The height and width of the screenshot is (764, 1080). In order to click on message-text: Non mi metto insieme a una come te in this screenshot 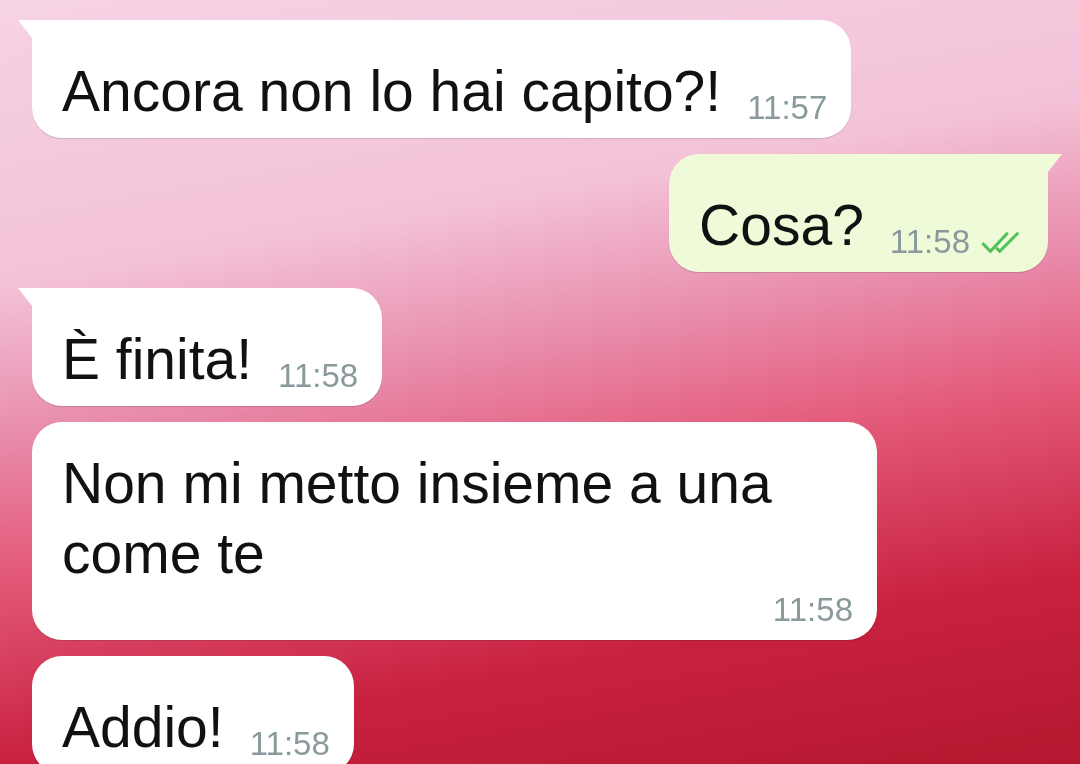, I will do `click(417, 518)`.